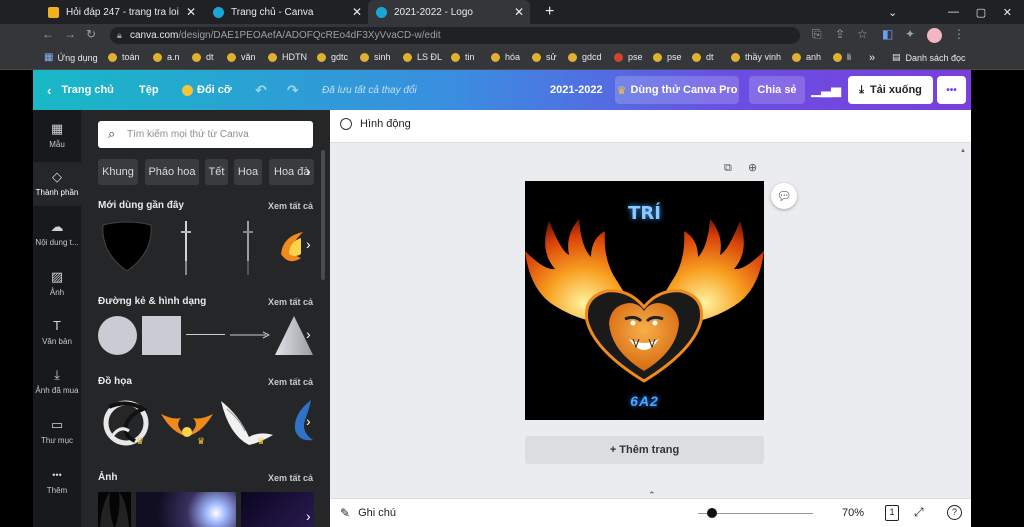 Image resolution: width=1024 pixels, height=527 pixels. Describe the element at coordinates (817, 34) in the screenshot. I see `translate-icon: ⎘` at that location.